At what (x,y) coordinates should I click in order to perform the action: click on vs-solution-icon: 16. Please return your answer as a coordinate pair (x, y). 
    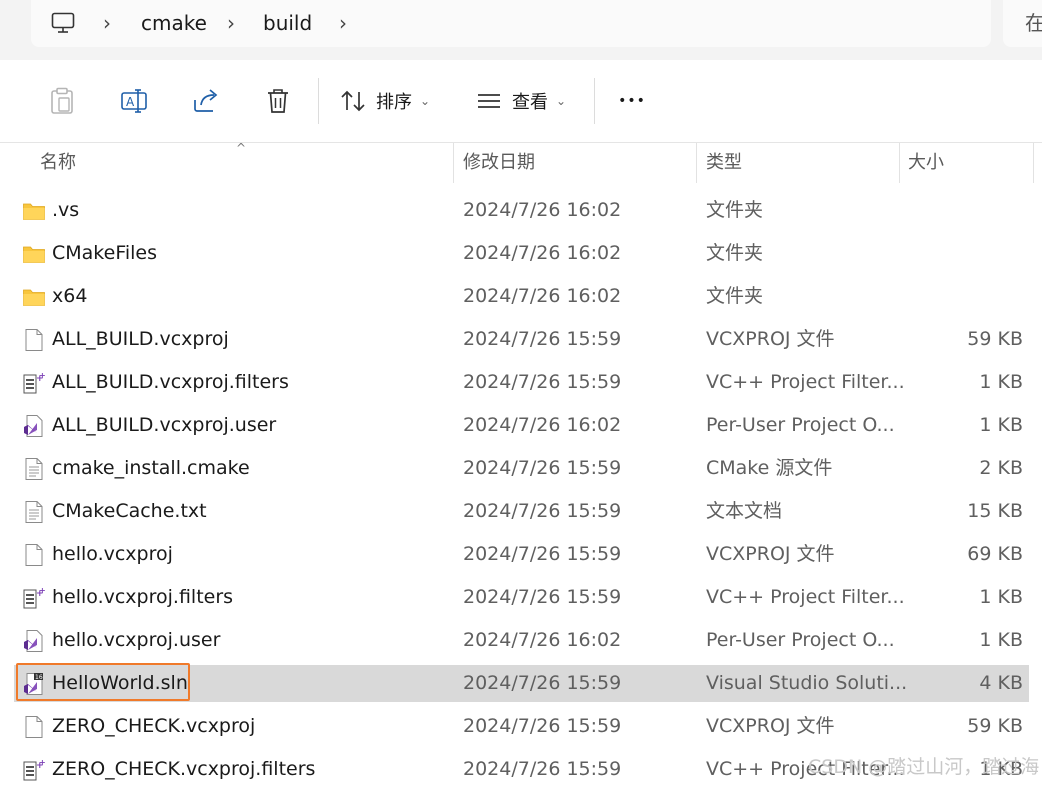
    Looking at the image, I should click on (34, 684).